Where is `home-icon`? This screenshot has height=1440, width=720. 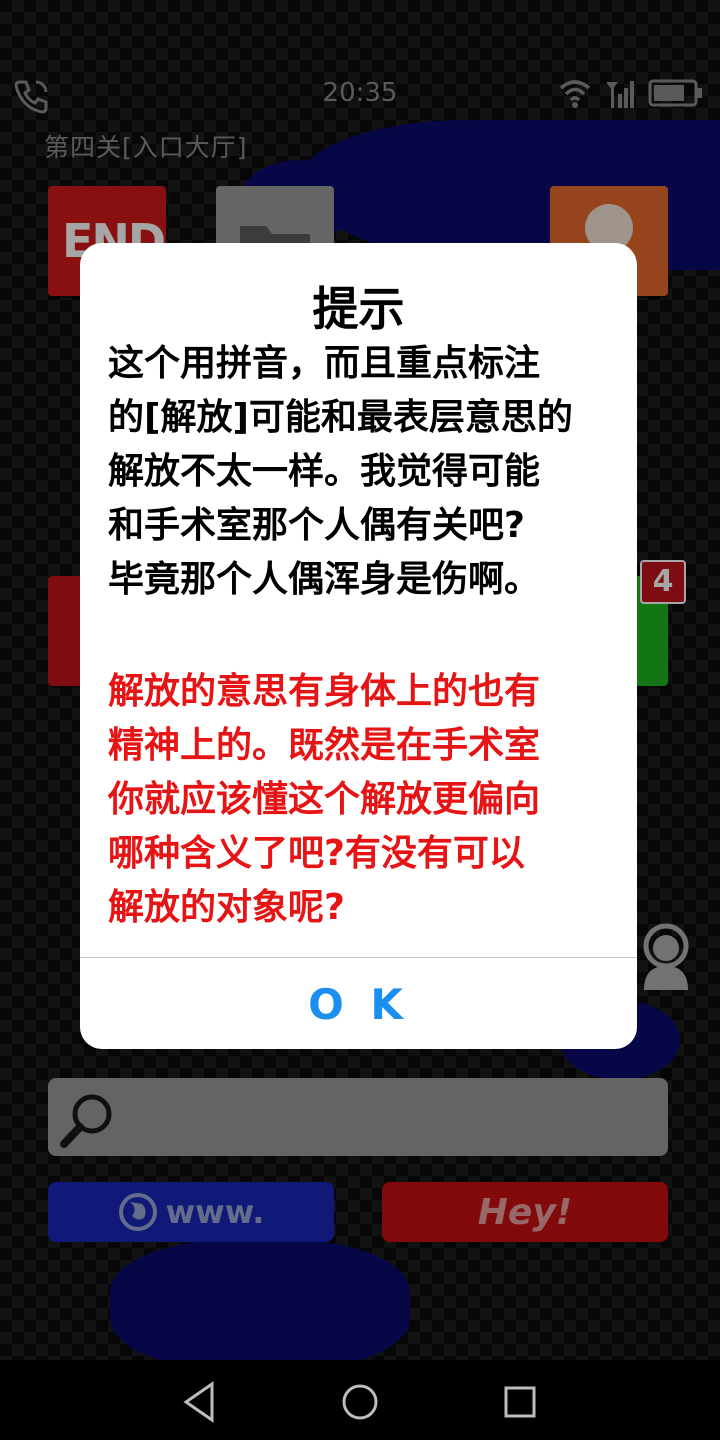
home-icon is located at coordinates (360, 1402).